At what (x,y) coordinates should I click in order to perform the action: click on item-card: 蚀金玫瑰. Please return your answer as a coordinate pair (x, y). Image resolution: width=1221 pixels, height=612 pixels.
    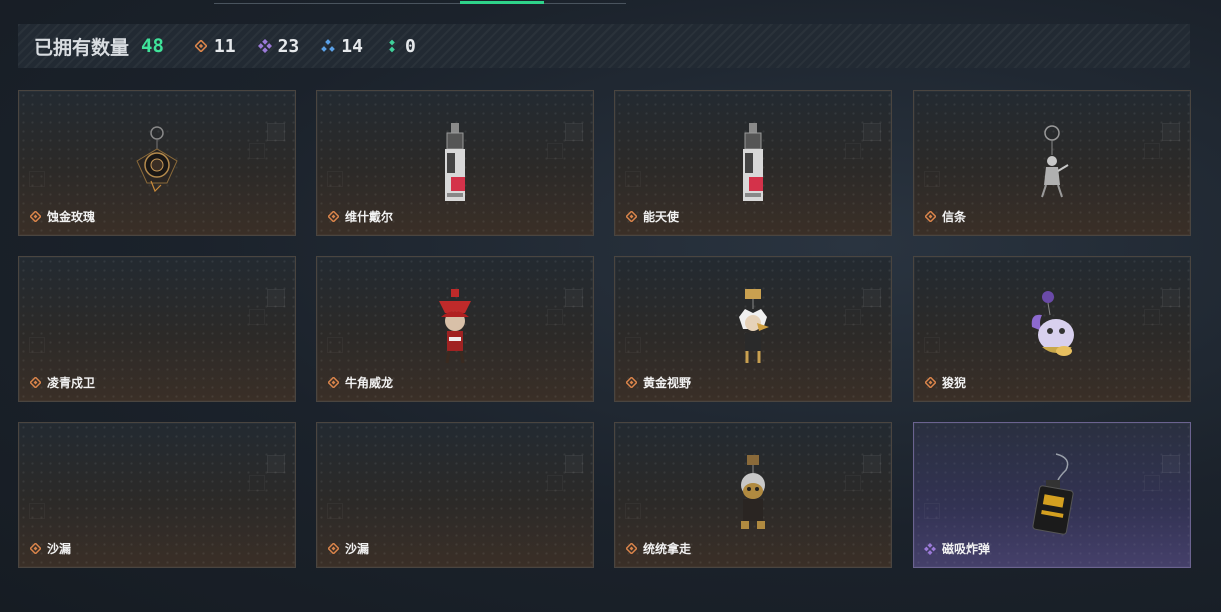
    Looking at the image, I should click on (157, 163).